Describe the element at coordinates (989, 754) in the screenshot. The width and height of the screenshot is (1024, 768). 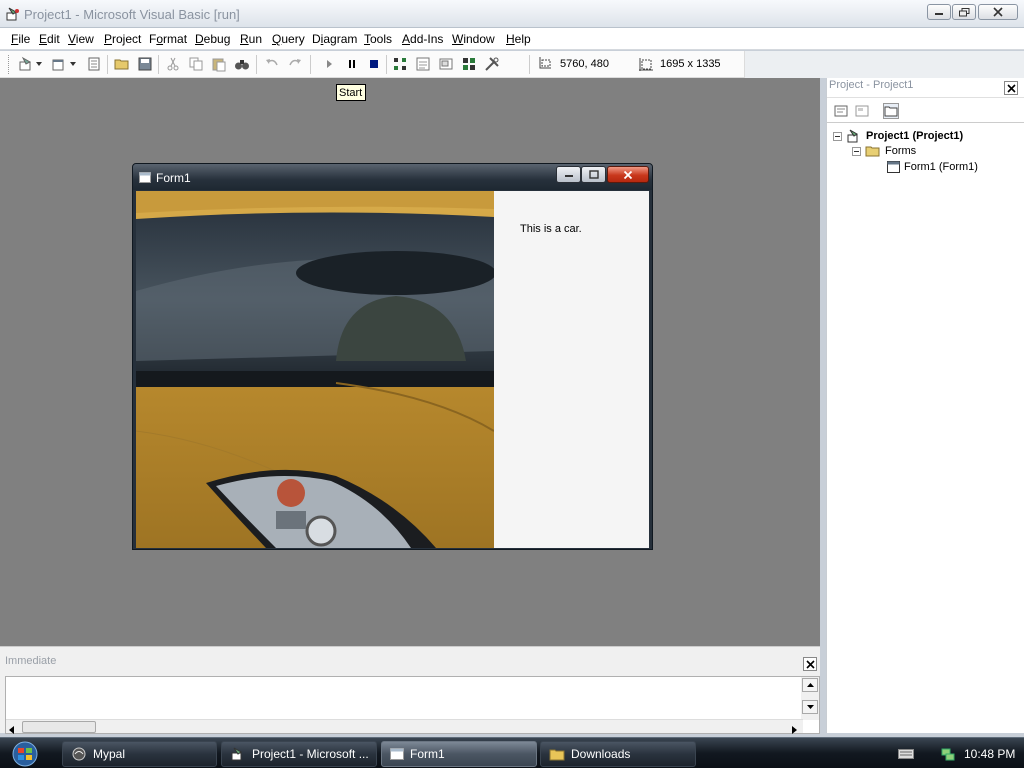
I see `taskbar-clock: 10:48 PM` at that location.